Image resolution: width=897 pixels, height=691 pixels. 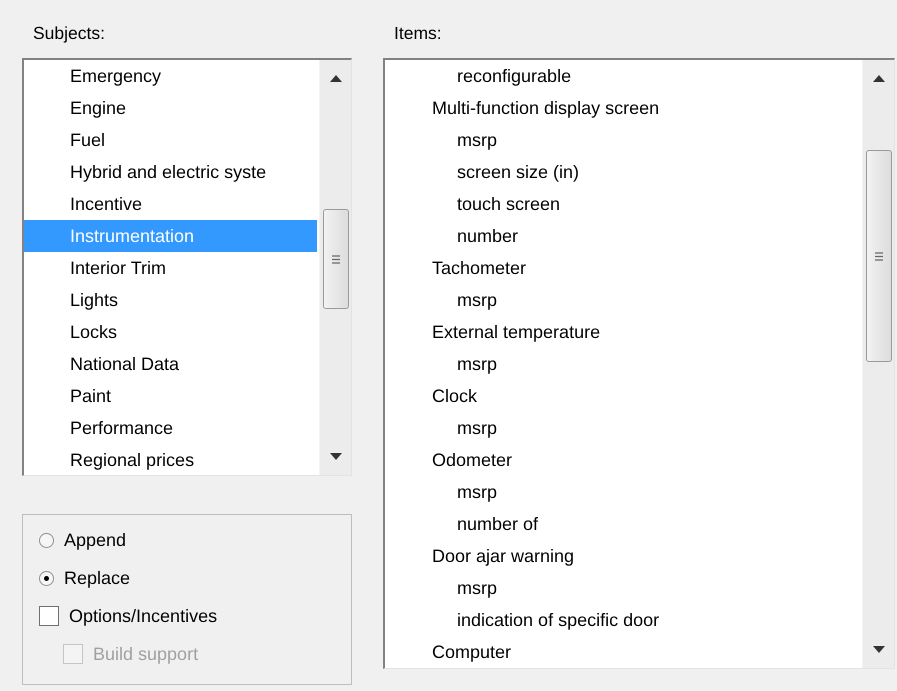 I want to click on item-group: Odometer, so click(x=622, y=460).